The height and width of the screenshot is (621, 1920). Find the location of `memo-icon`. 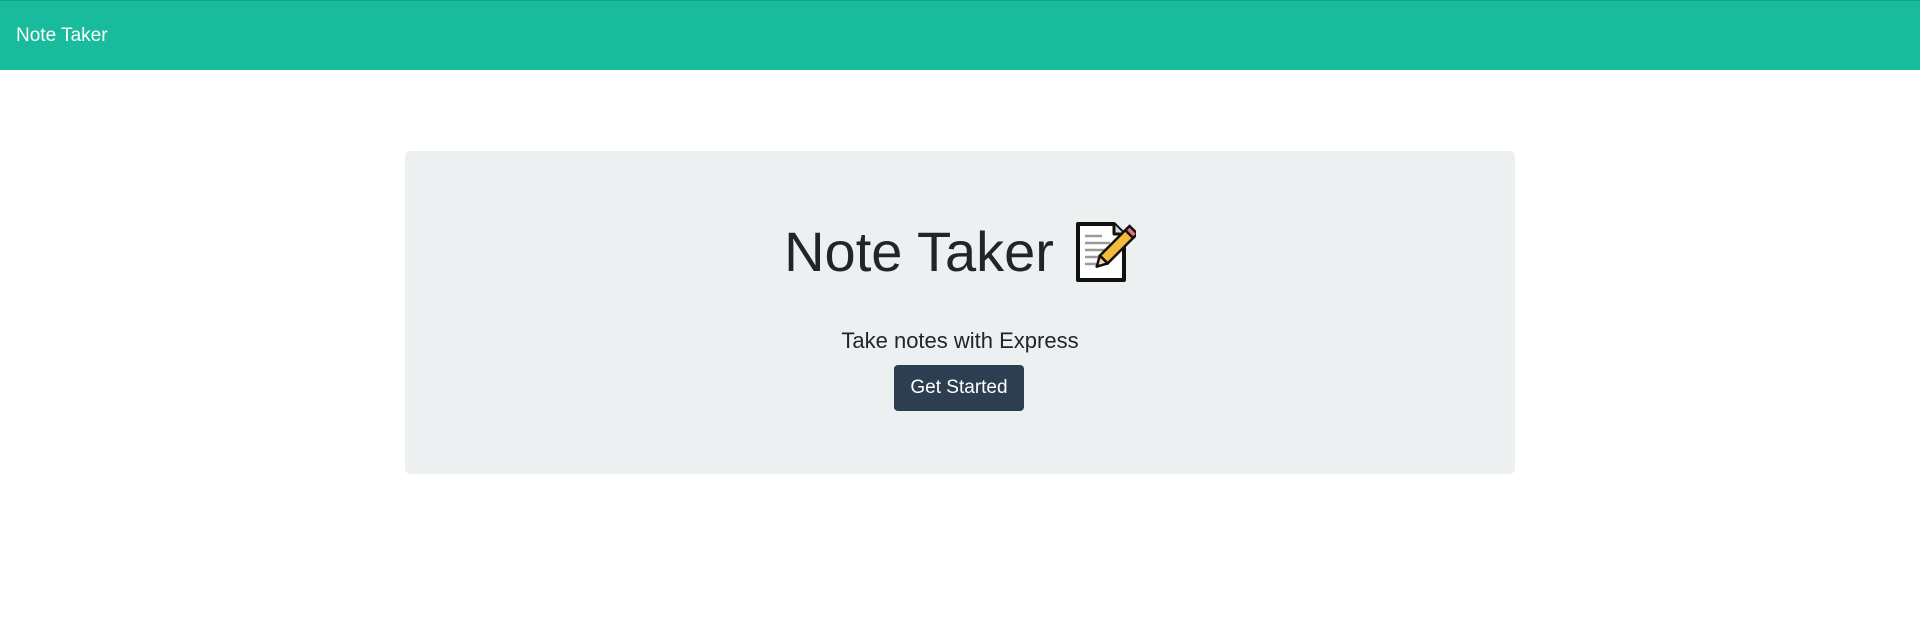

memo-icon is located at coordinates (1105, 252).